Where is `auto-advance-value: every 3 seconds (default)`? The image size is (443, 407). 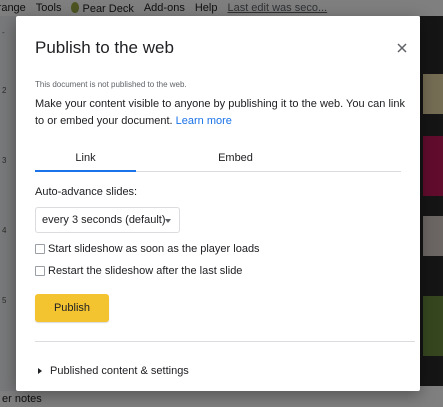 auto-advance-value: every 3 seconds (default) is located at coordinates (104, 220).